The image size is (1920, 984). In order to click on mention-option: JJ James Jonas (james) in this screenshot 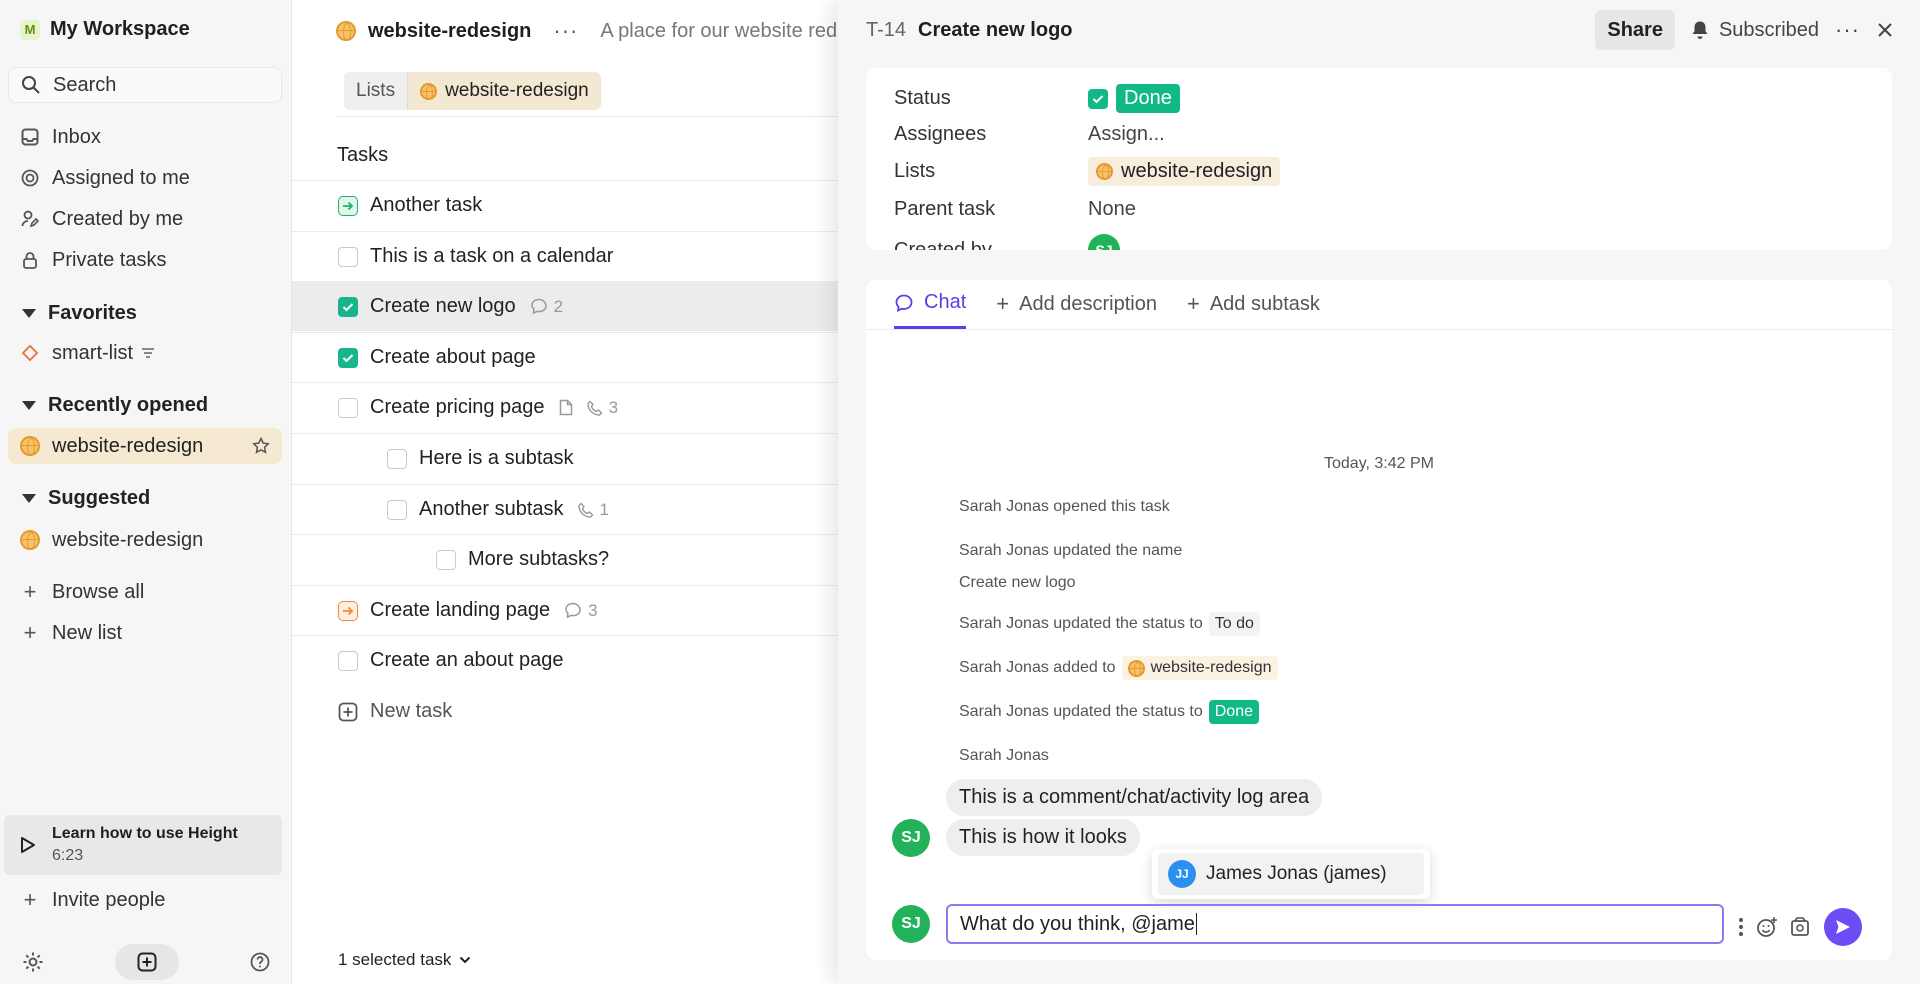, I will do `click(1291, 874)`.